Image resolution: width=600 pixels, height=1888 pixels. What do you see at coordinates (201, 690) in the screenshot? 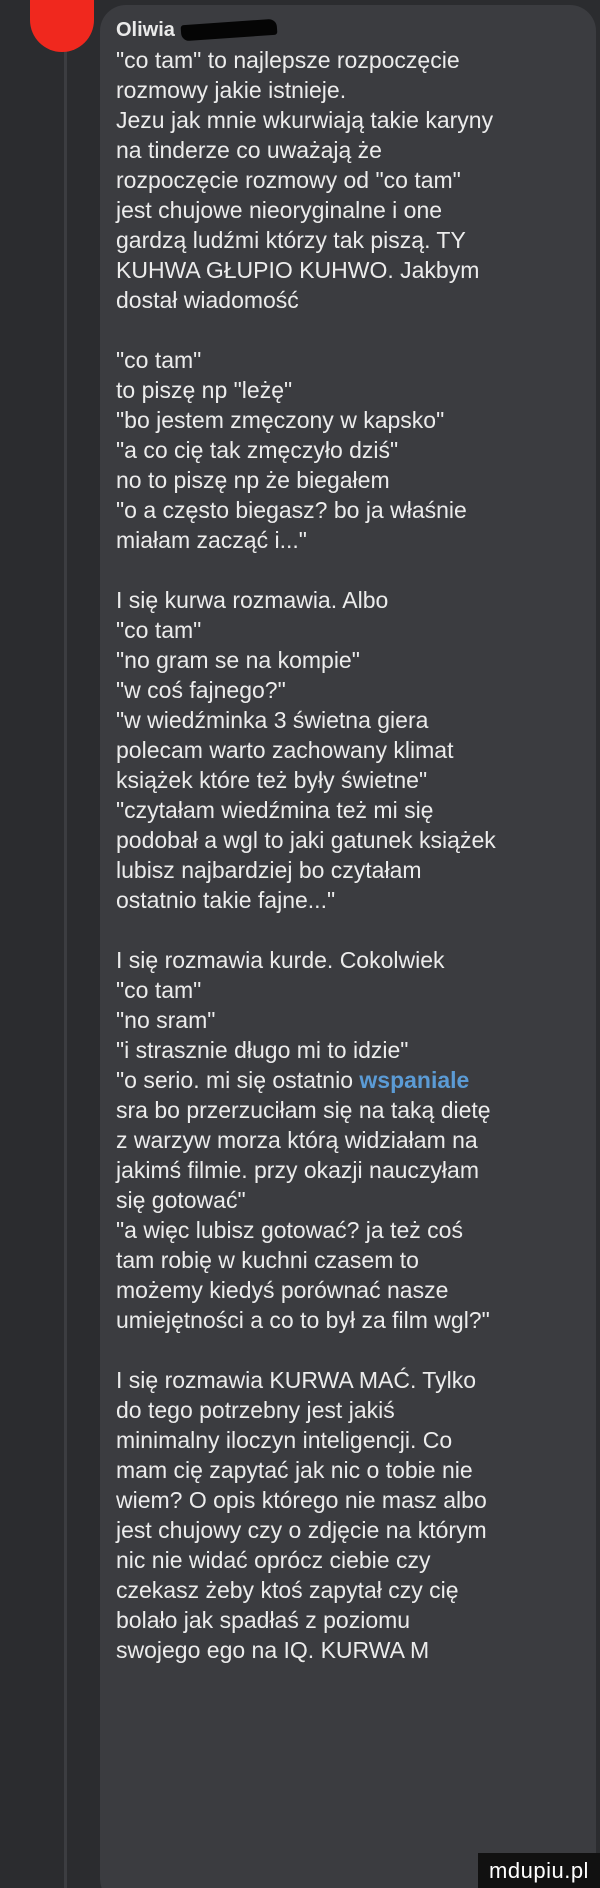
I see `text-line: "w coś fajnego?"` at bounding box center [201, 690].